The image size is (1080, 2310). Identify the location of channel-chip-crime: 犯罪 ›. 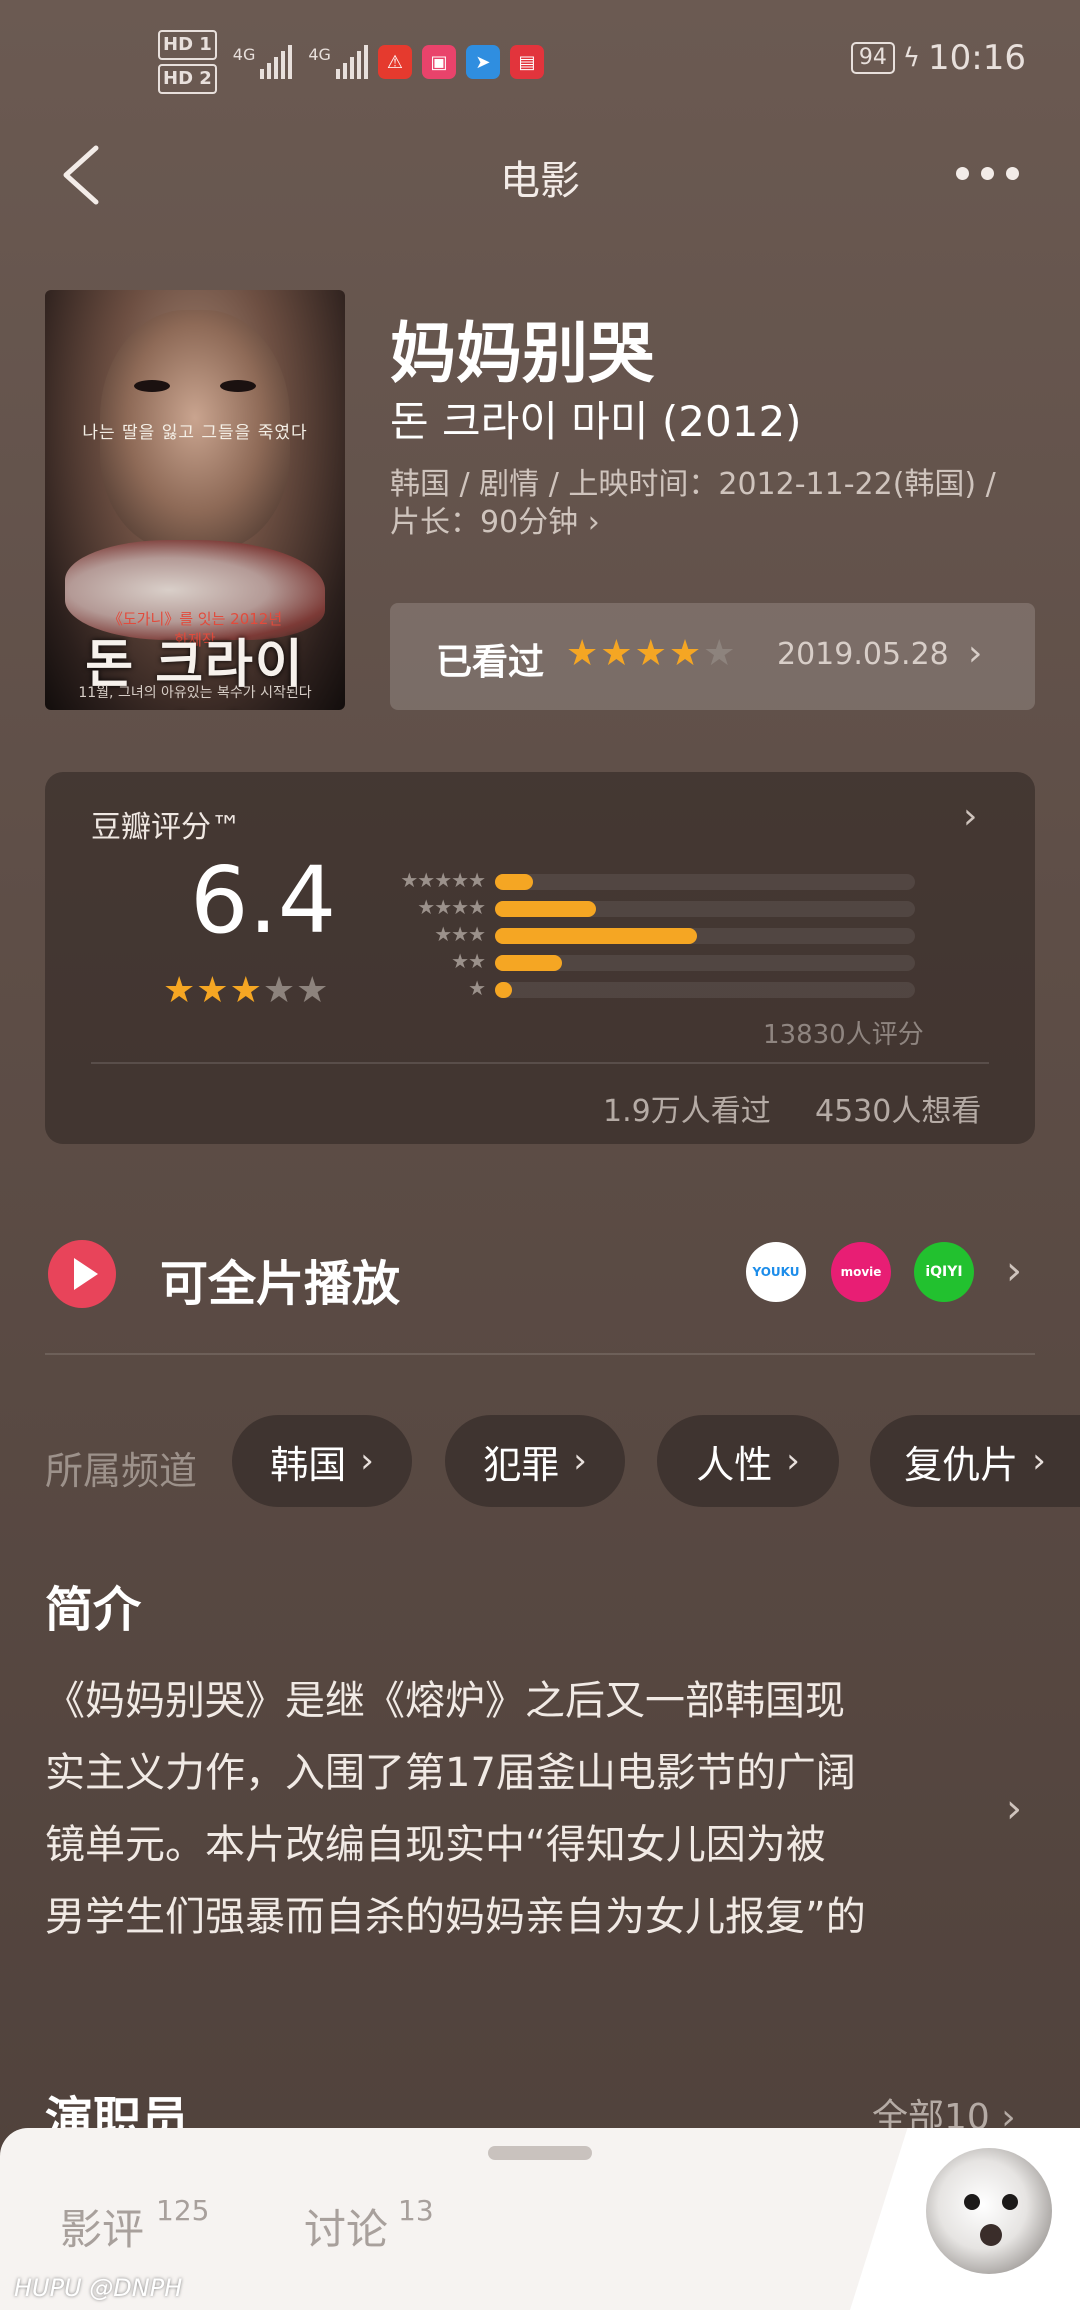
(535, 1461).